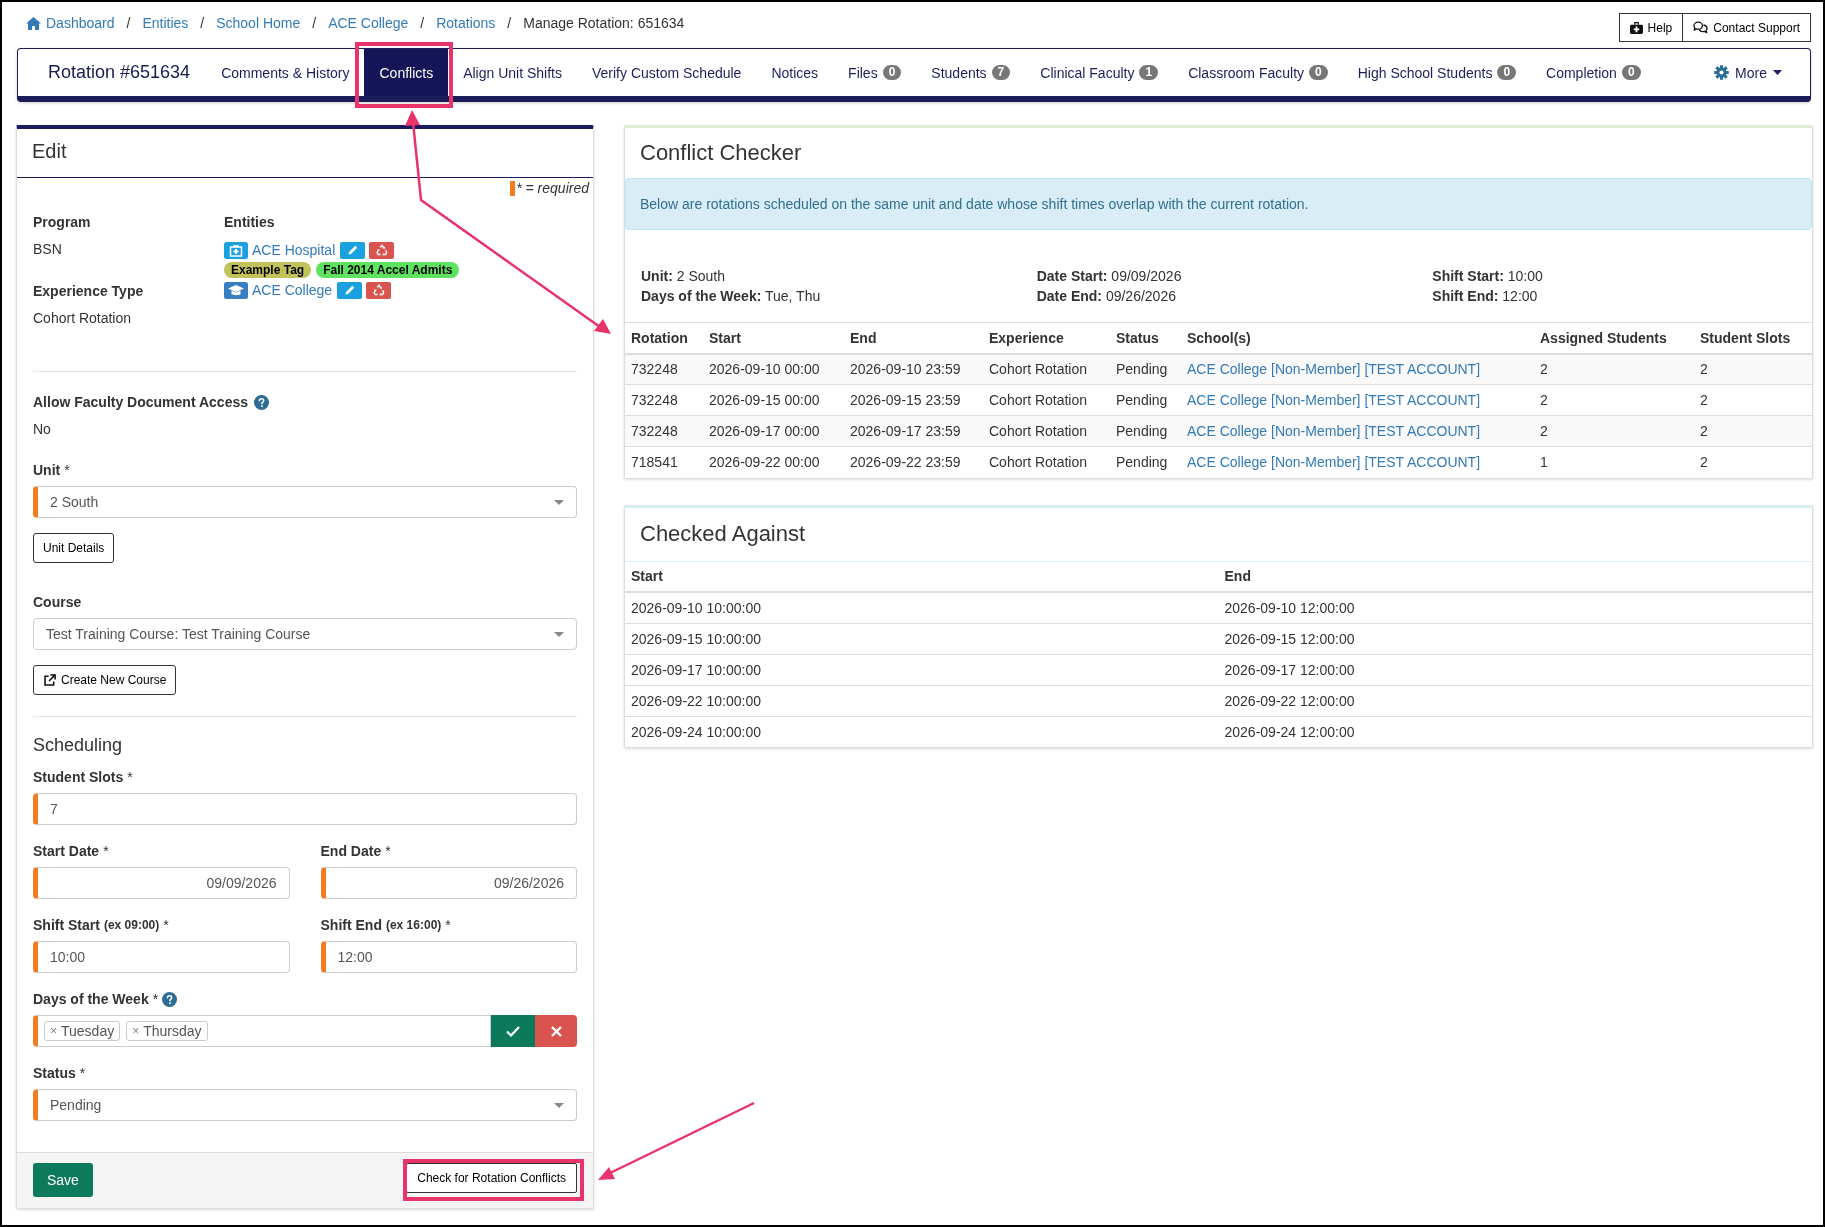 The height and width of the screenshot is (1227, 1825). I want to click on table-cell: 2026-09-17 10:00:00, so click(922, 669).